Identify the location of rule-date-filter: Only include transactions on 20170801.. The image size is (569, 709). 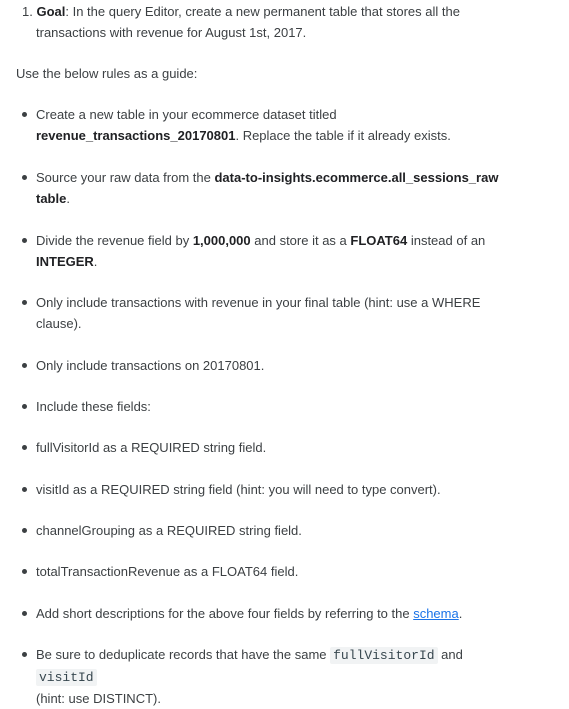
(274, 365).